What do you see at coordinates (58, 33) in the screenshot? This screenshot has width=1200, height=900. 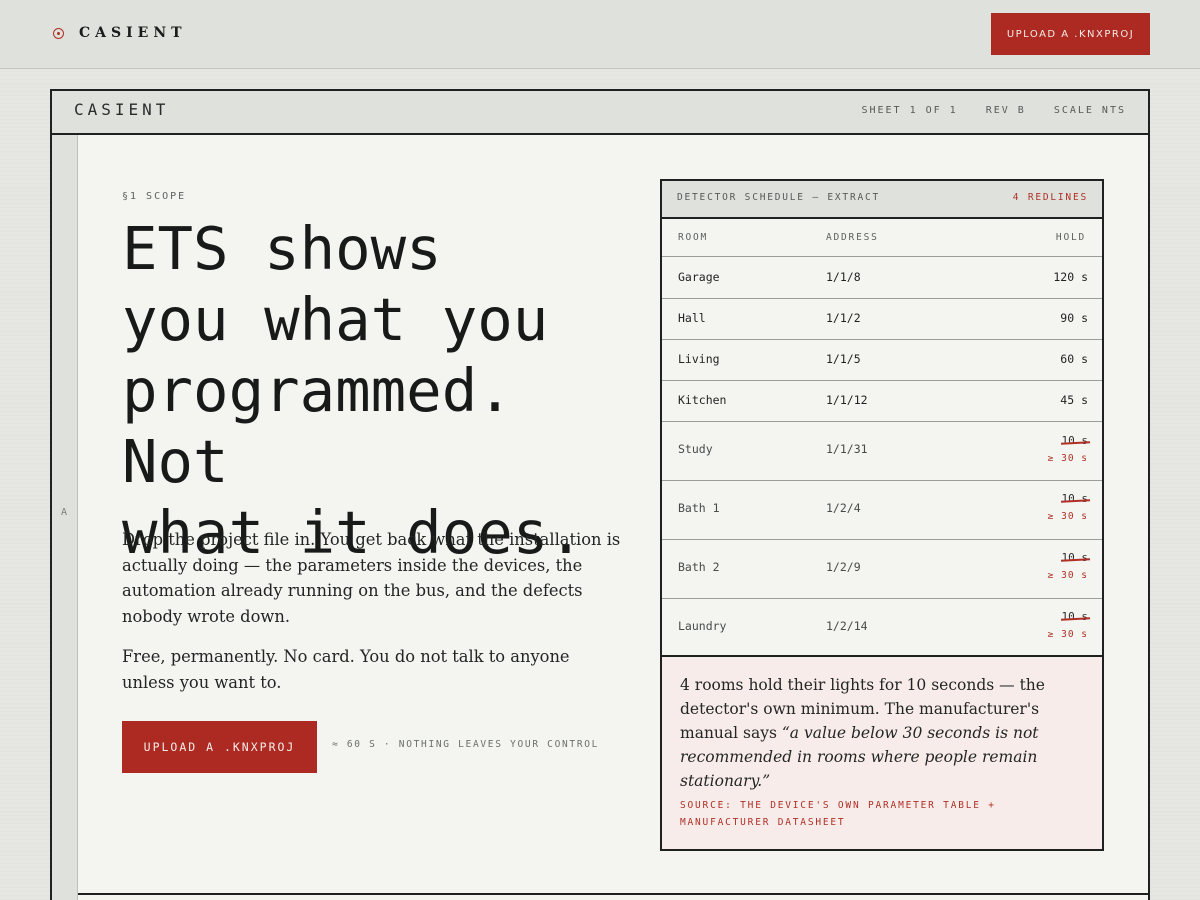 I see `brand-logo-icon` at bounding box center [58, 33].